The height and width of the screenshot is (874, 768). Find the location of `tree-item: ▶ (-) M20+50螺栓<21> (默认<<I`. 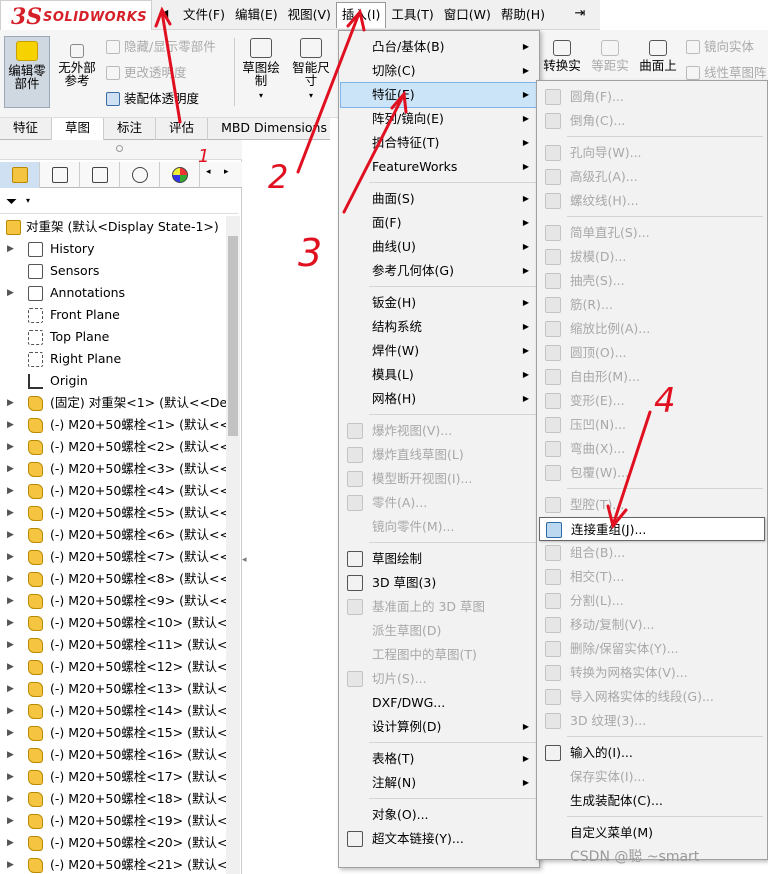

tree-item: ▶ (-) M20+50螺栓<21> (默认<<I is located at coordinates (113, 864).